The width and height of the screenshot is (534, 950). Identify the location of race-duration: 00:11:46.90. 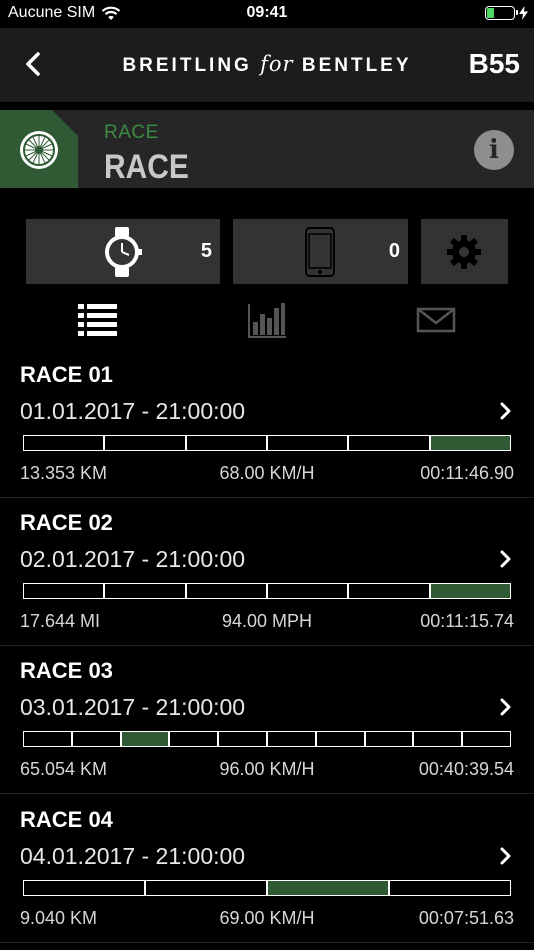
(467, 473).